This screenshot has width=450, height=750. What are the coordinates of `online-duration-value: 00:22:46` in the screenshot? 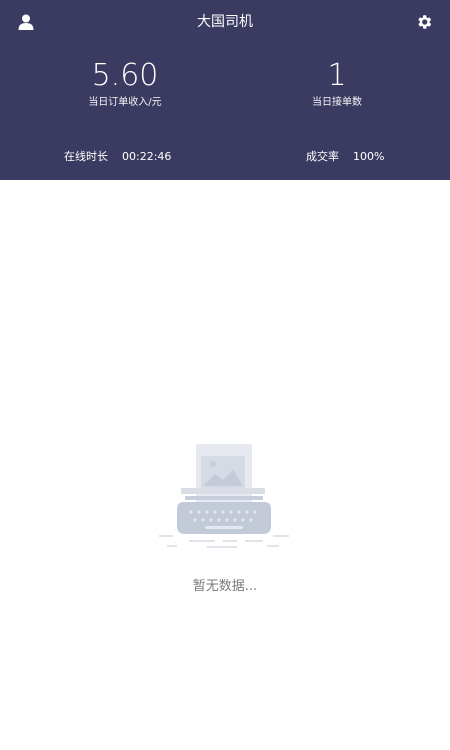 It's located at (147, 156).